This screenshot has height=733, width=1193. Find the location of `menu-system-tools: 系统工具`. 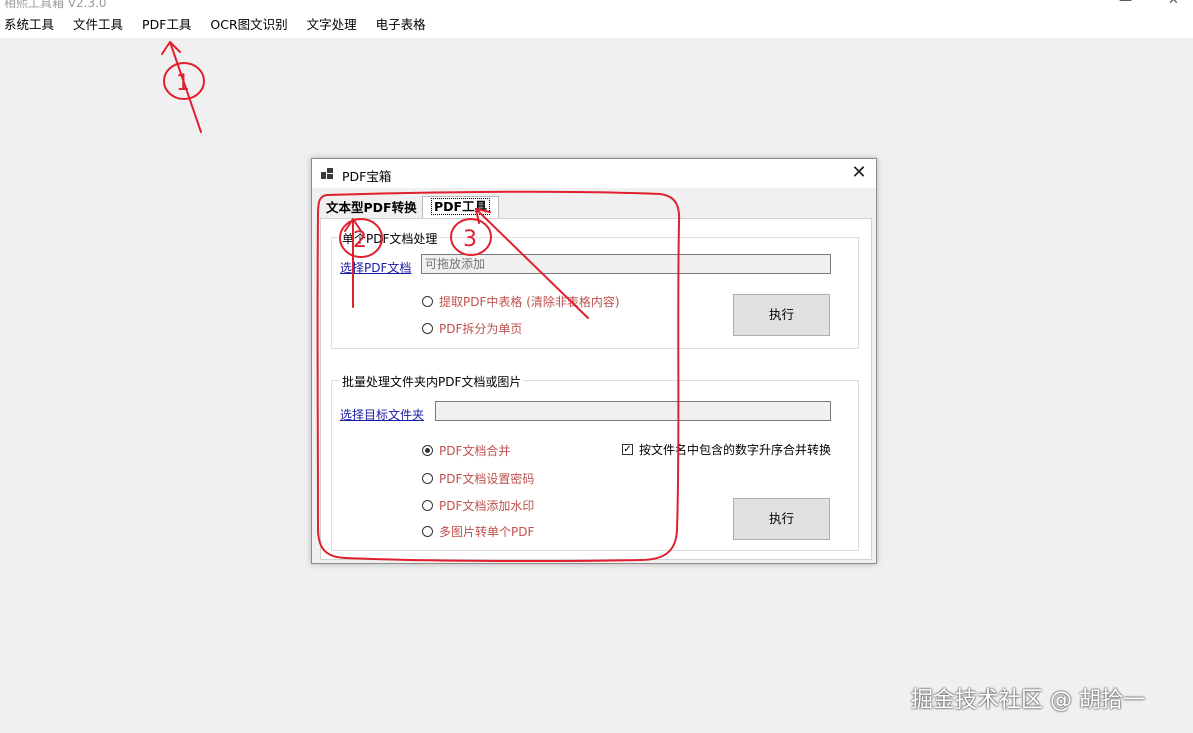

menu-system-tools: 系统工具 is located at coordinates (32, 25).